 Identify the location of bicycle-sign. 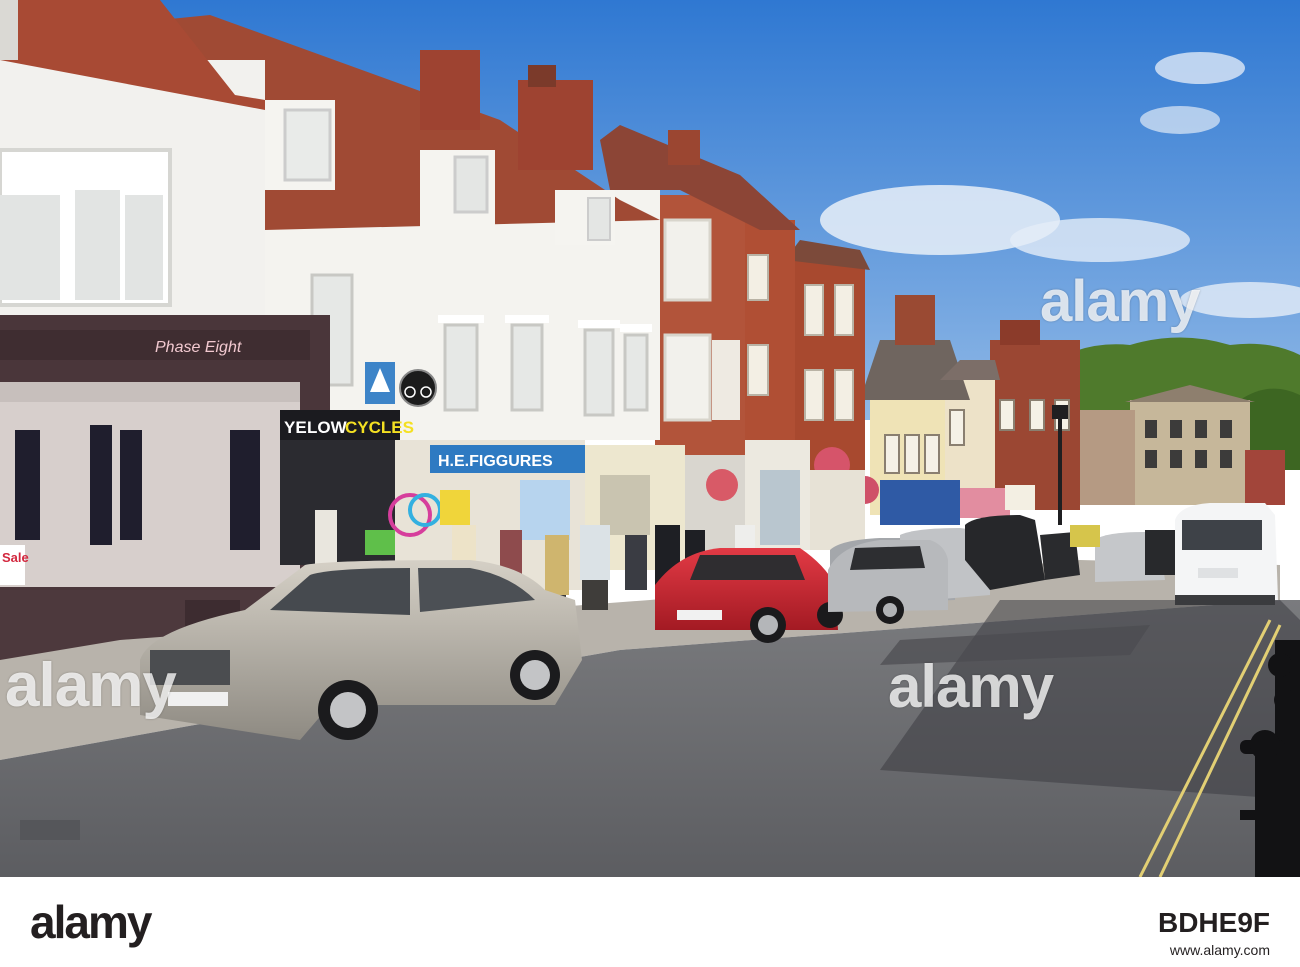
(418, 388).